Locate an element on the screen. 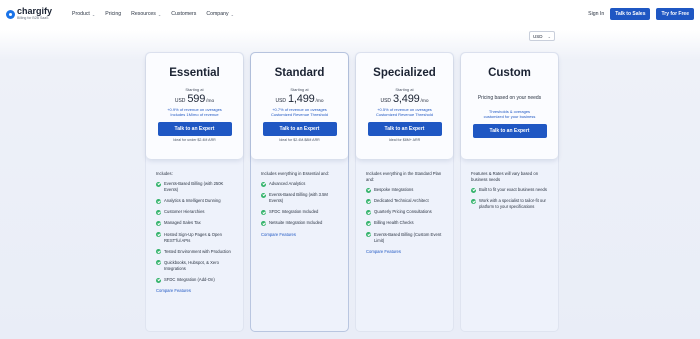  list-item: Managed Sales Tax is located at coordinates (197, 223).